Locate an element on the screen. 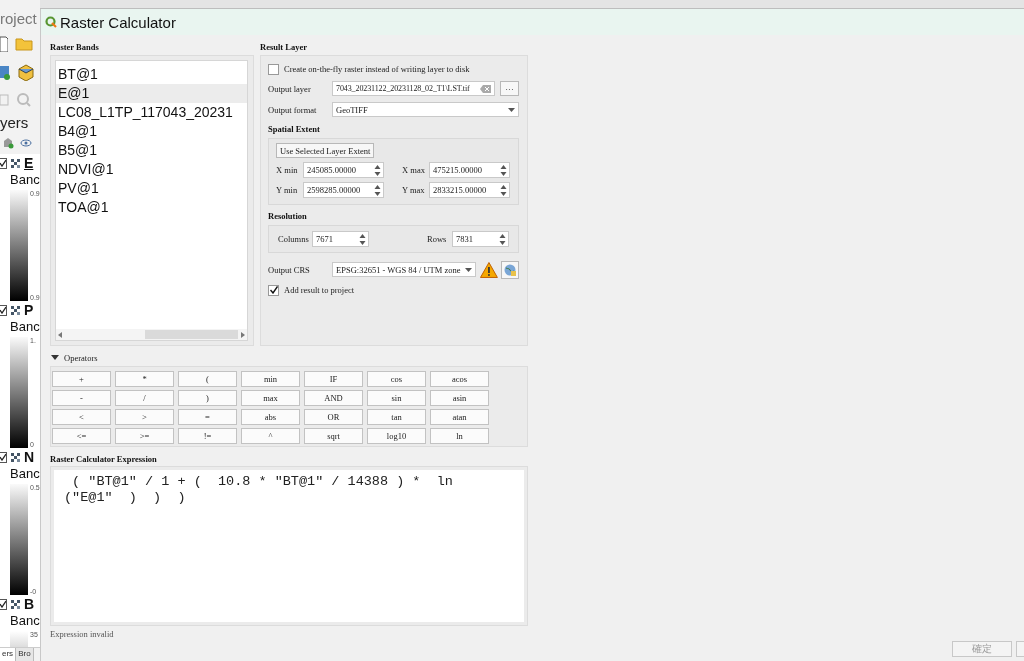  operator-button: != is located at coordinates (207, 436).